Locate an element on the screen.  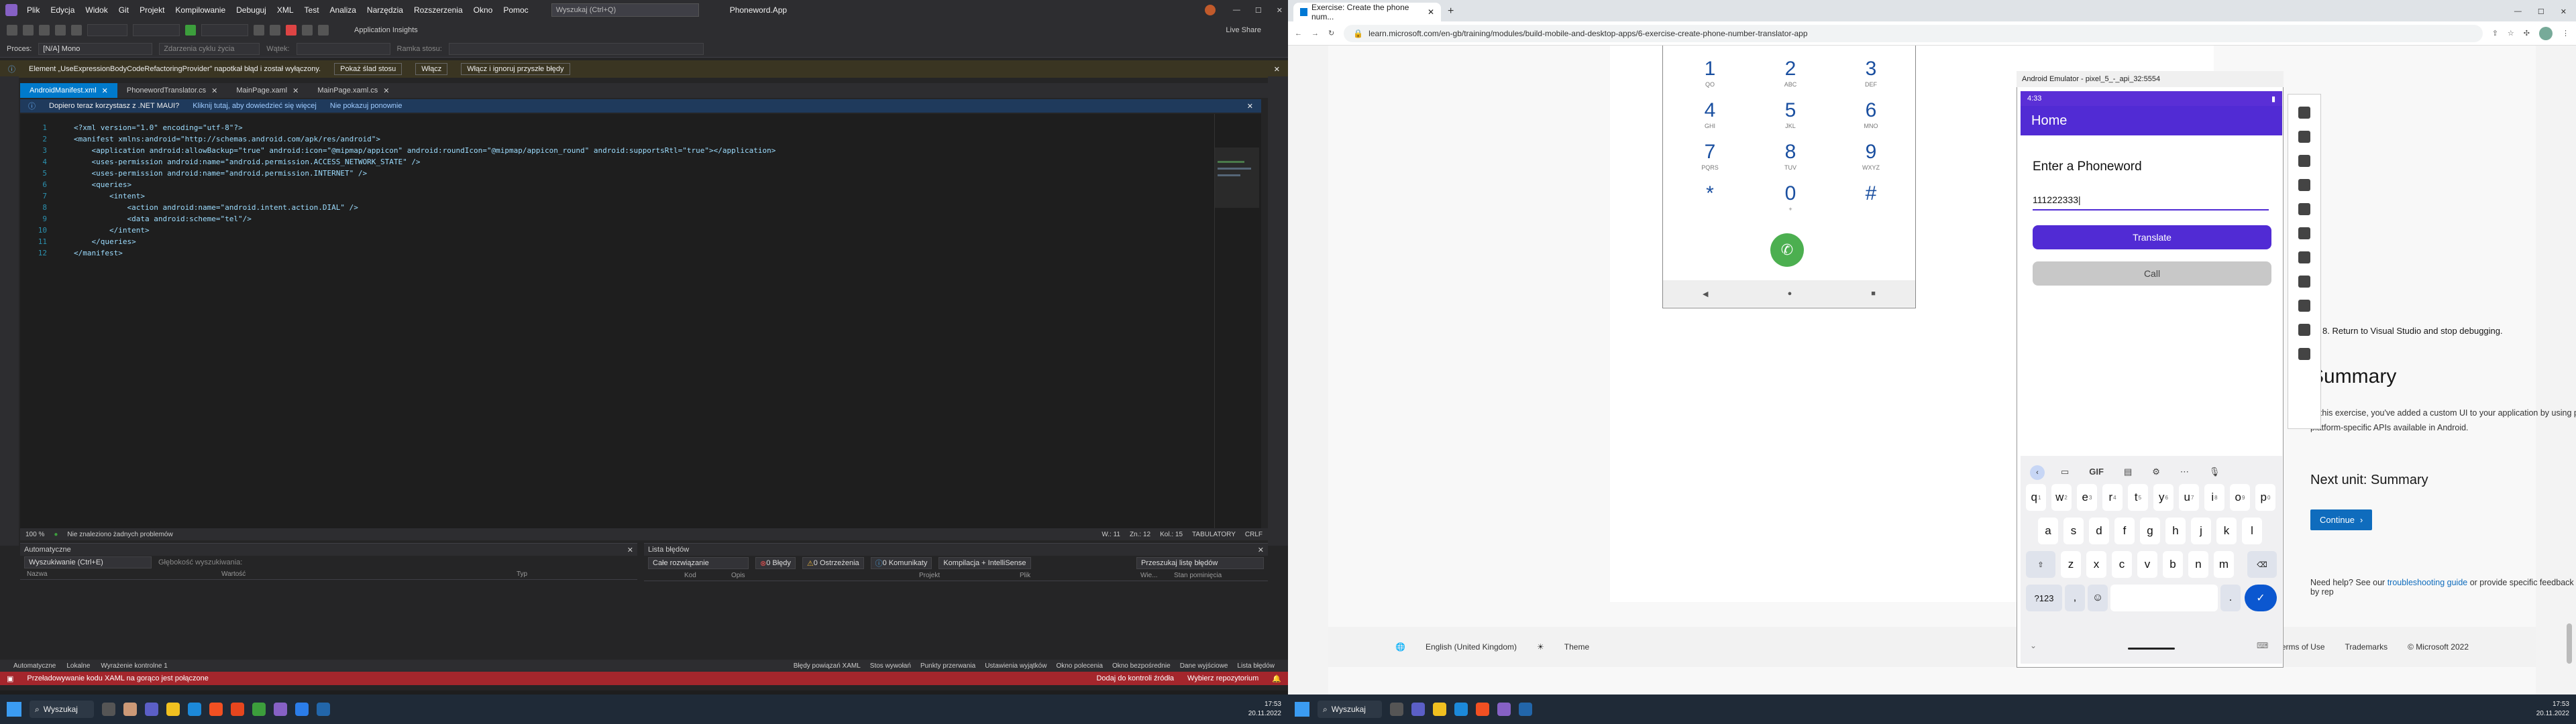
menu-item: Test is located at coordinates (312, 10).